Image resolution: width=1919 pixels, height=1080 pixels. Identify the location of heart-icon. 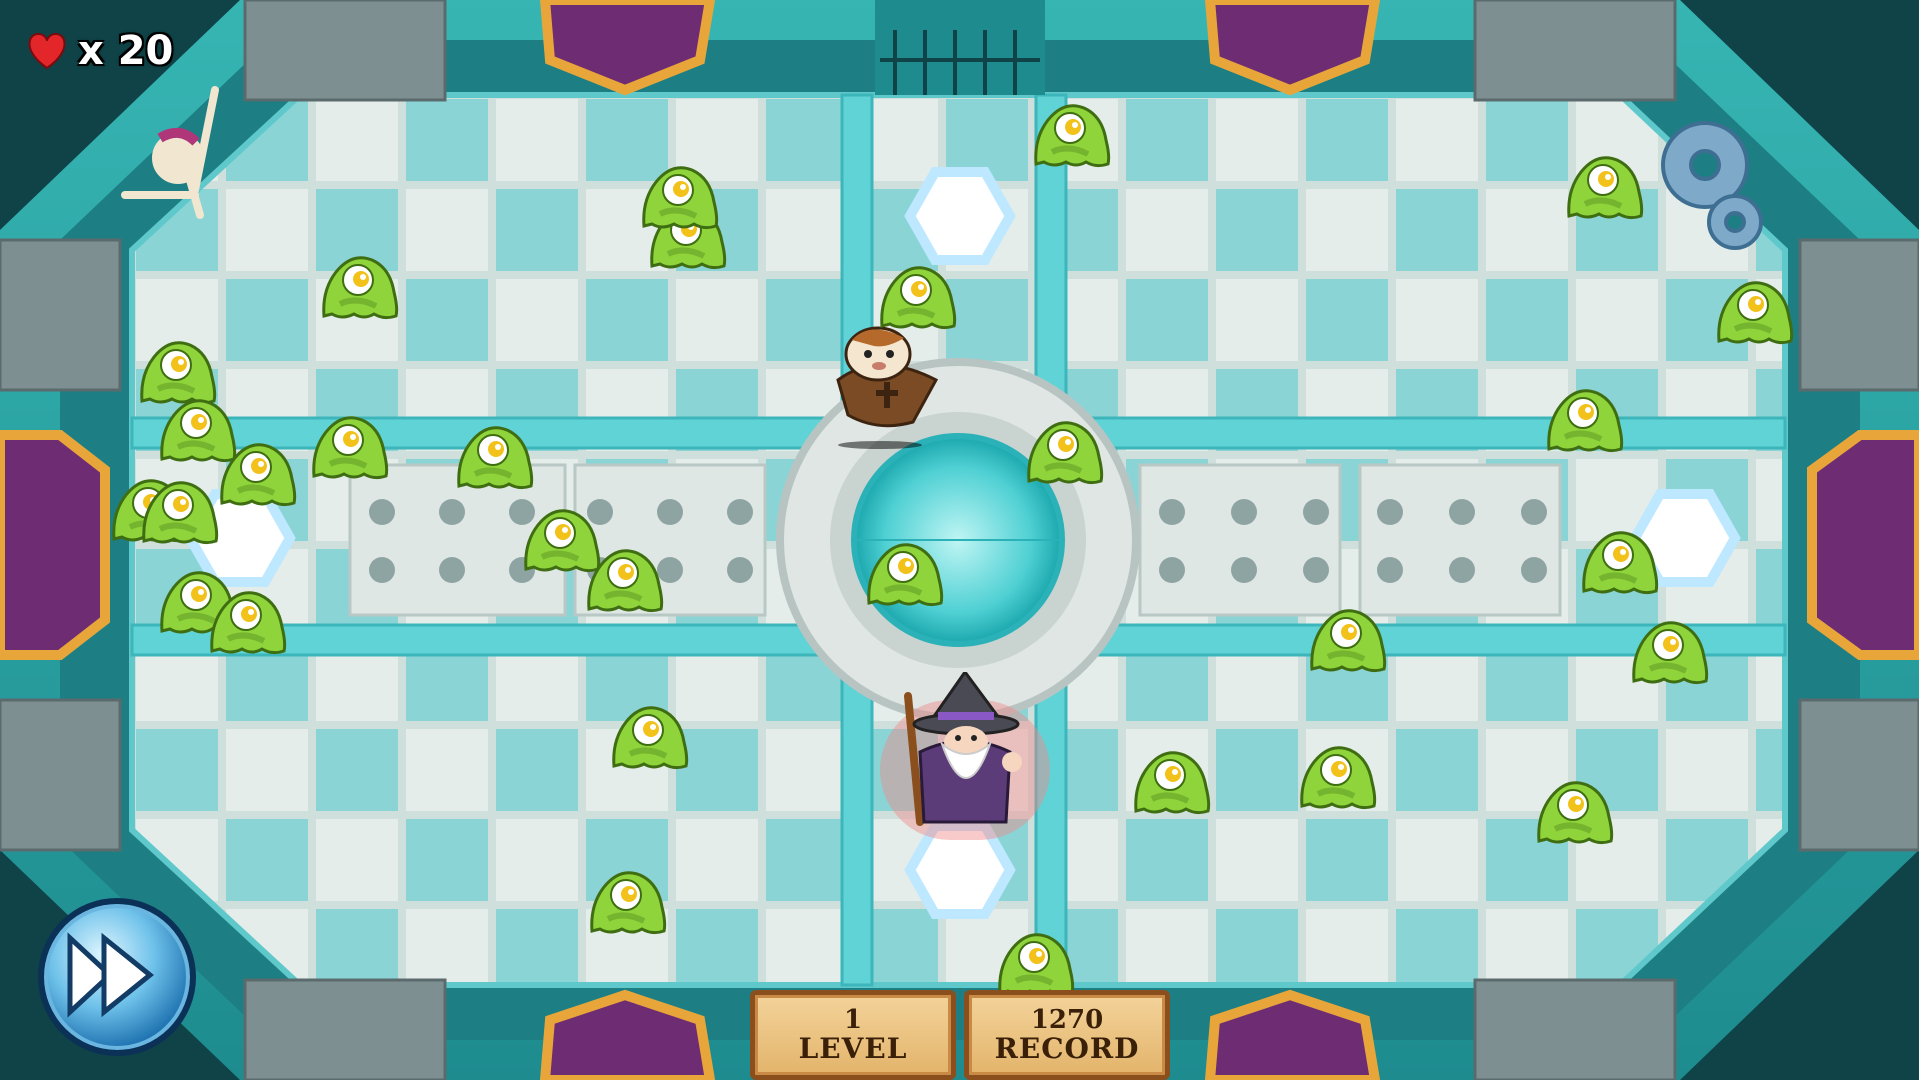
(47, 51).